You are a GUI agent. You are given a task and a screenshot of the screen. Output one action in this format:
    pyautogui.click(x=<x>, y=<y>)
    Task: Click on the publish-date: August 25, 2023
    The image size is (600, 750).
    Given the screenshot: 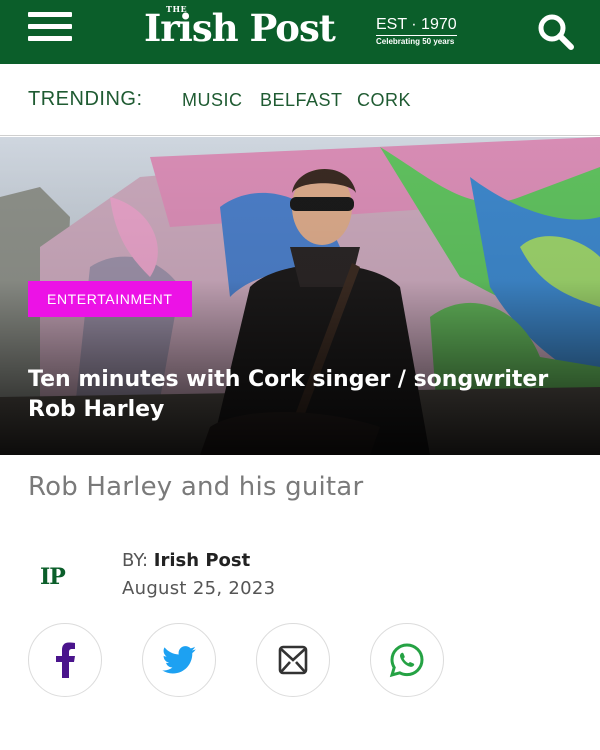 What is the action you would take?
    pyautogui.click(x=199, y=588)
    